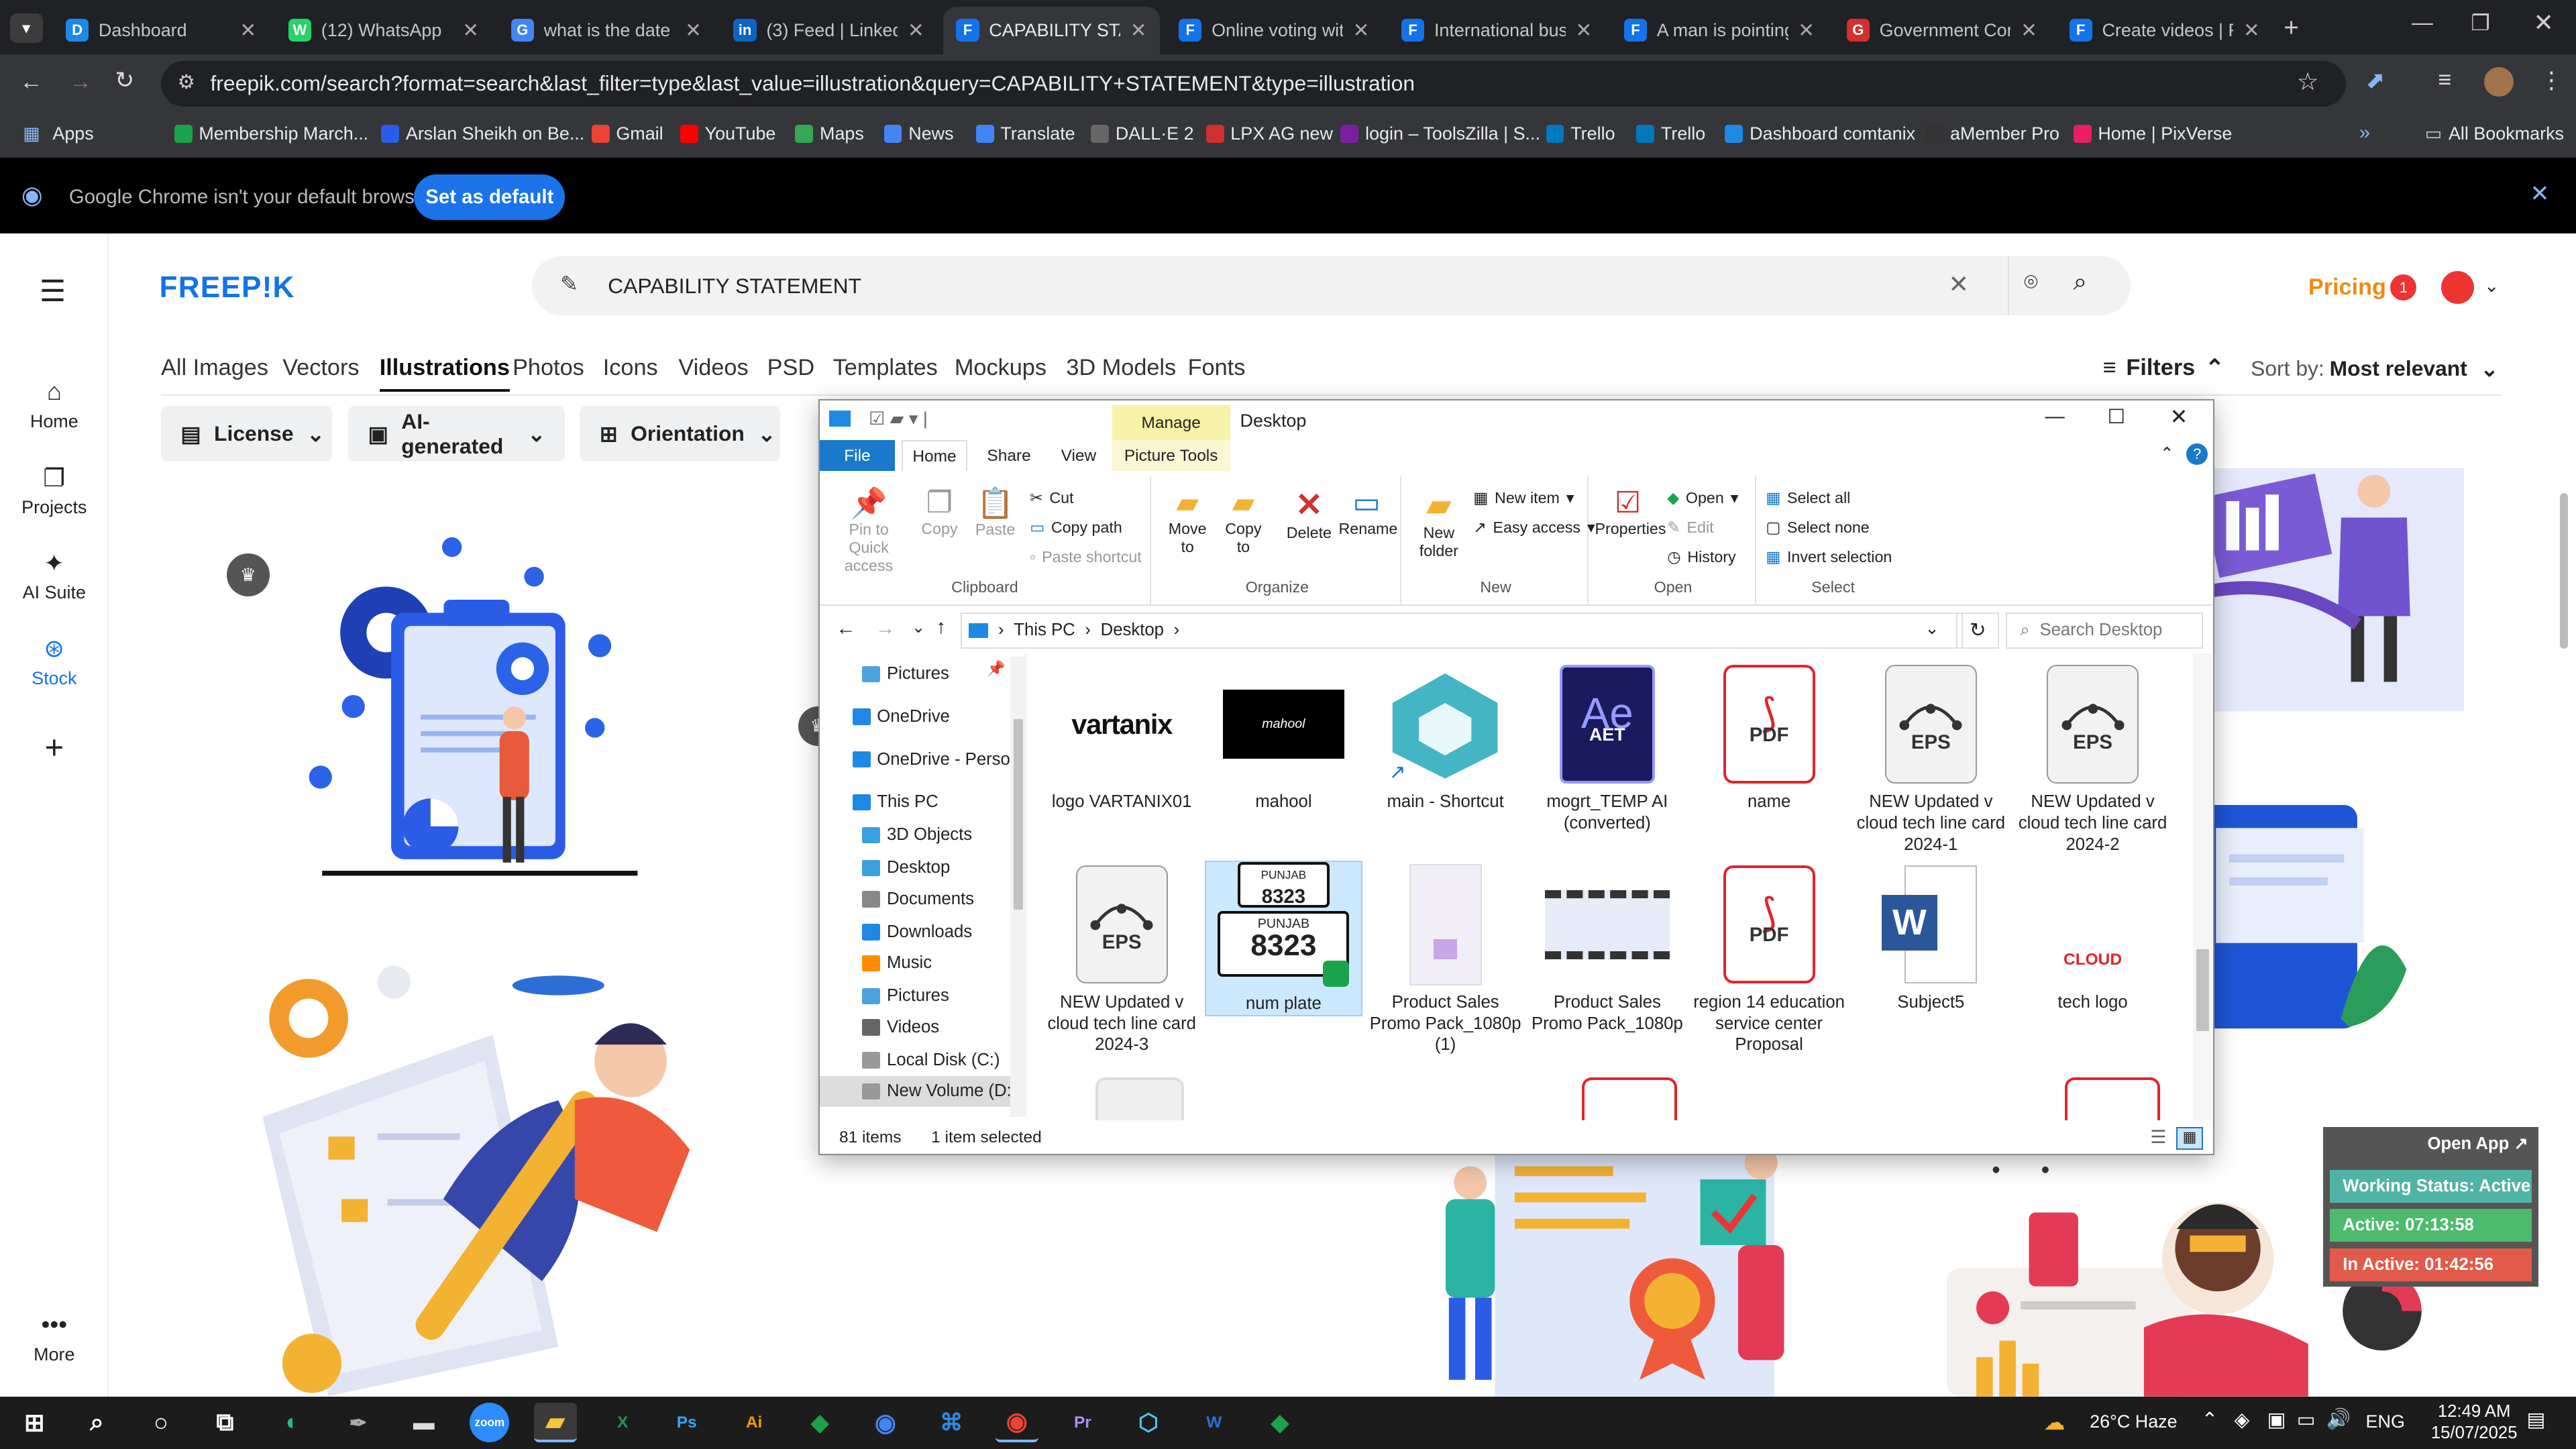 The image size is (2576, 1449). Describe the element at coordinates (1017, 1423) in the screenshot. I see `chrome-active-icon: ◉` at that location.